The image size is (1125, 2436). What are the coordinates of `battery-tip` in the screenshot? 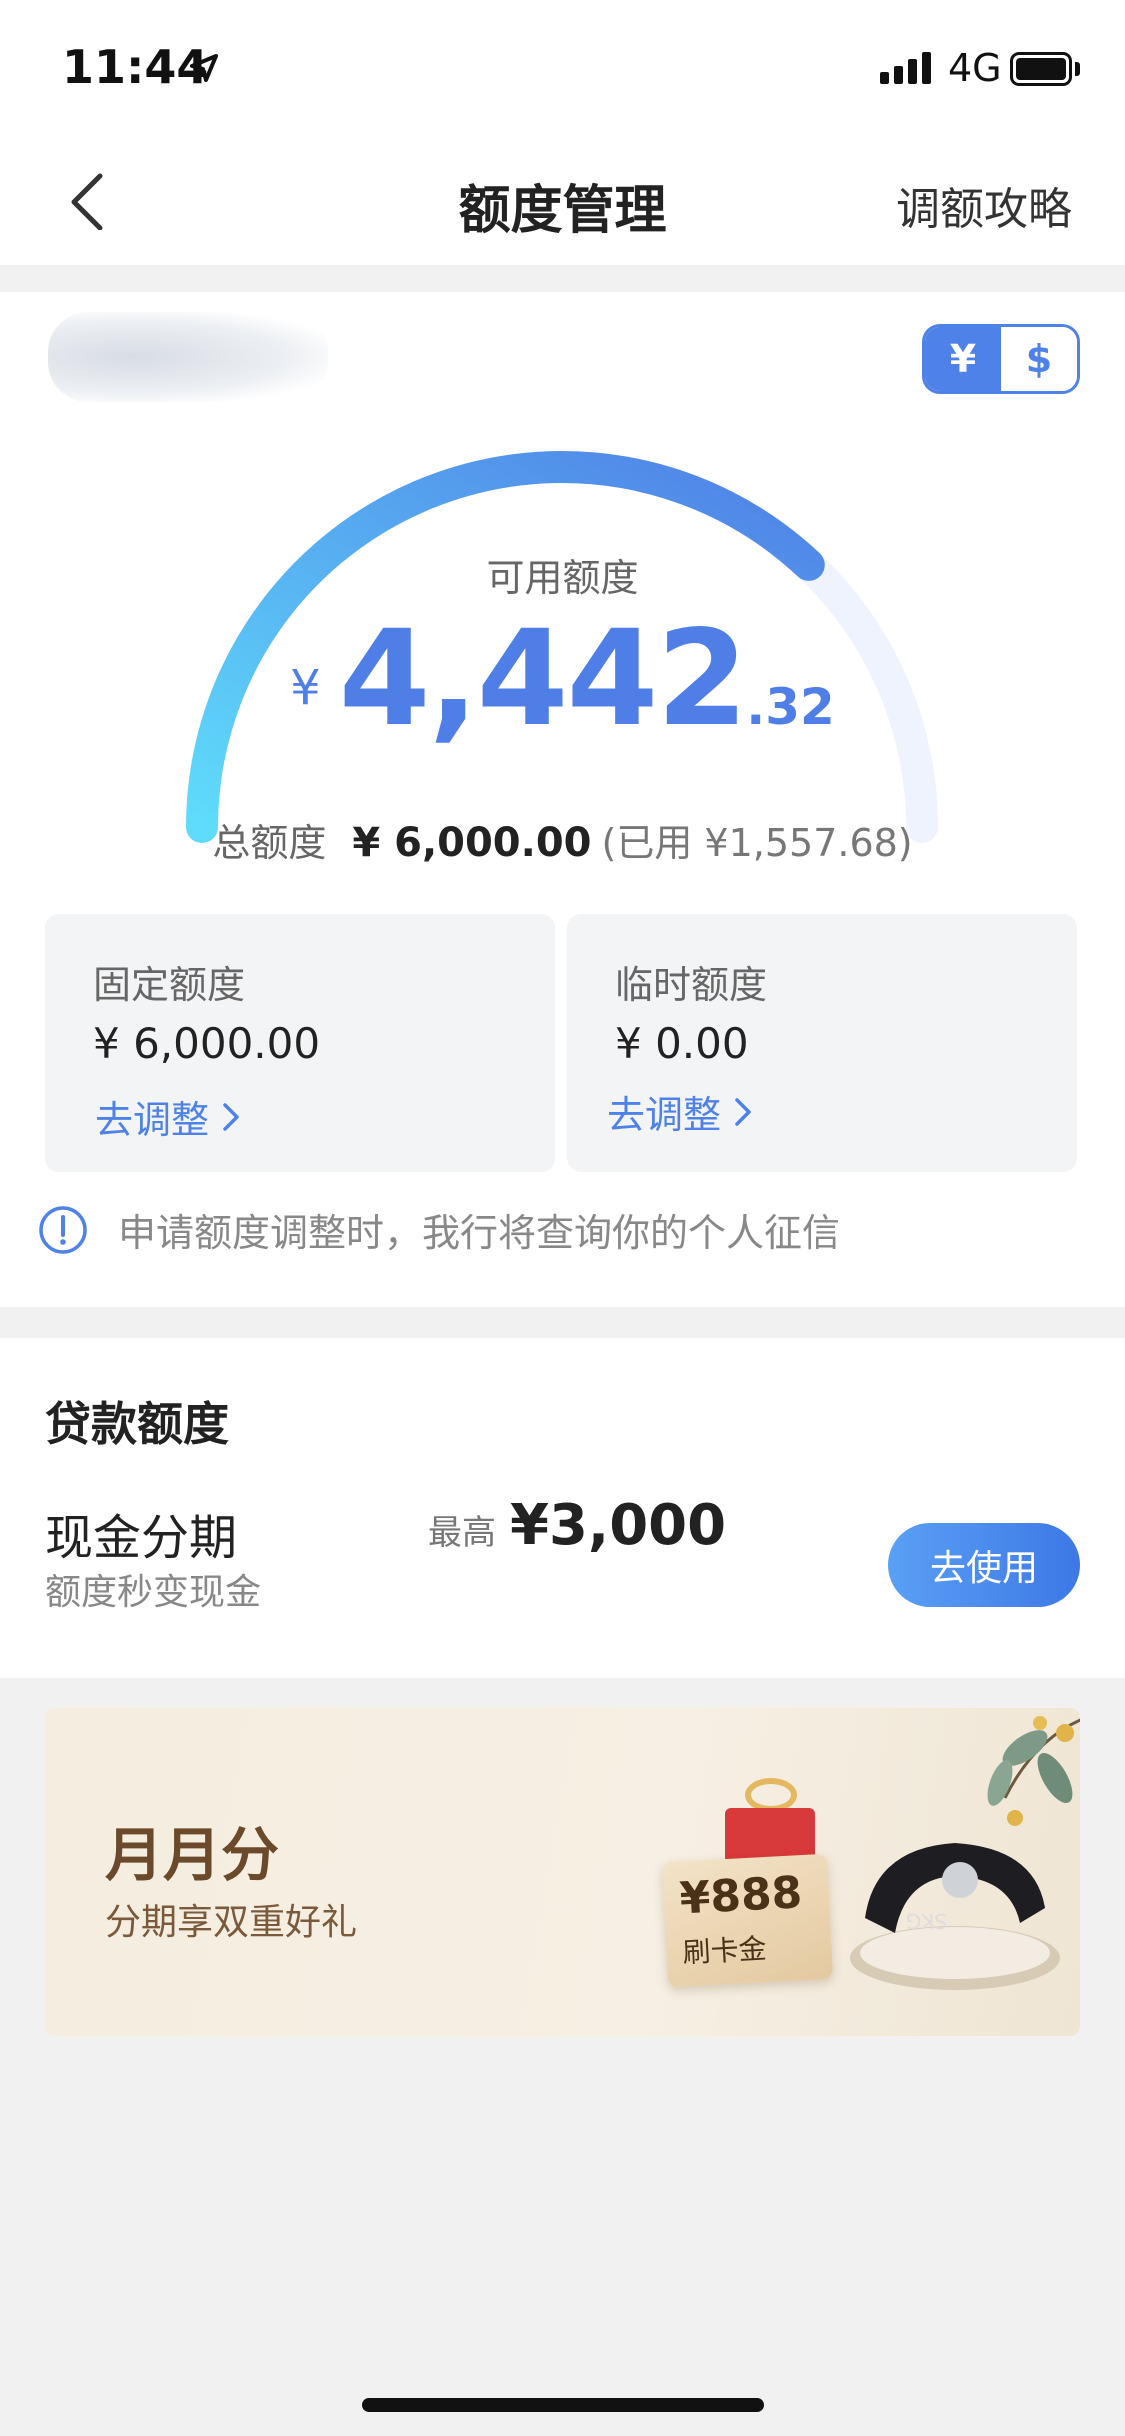 It's located at (1077, 69).